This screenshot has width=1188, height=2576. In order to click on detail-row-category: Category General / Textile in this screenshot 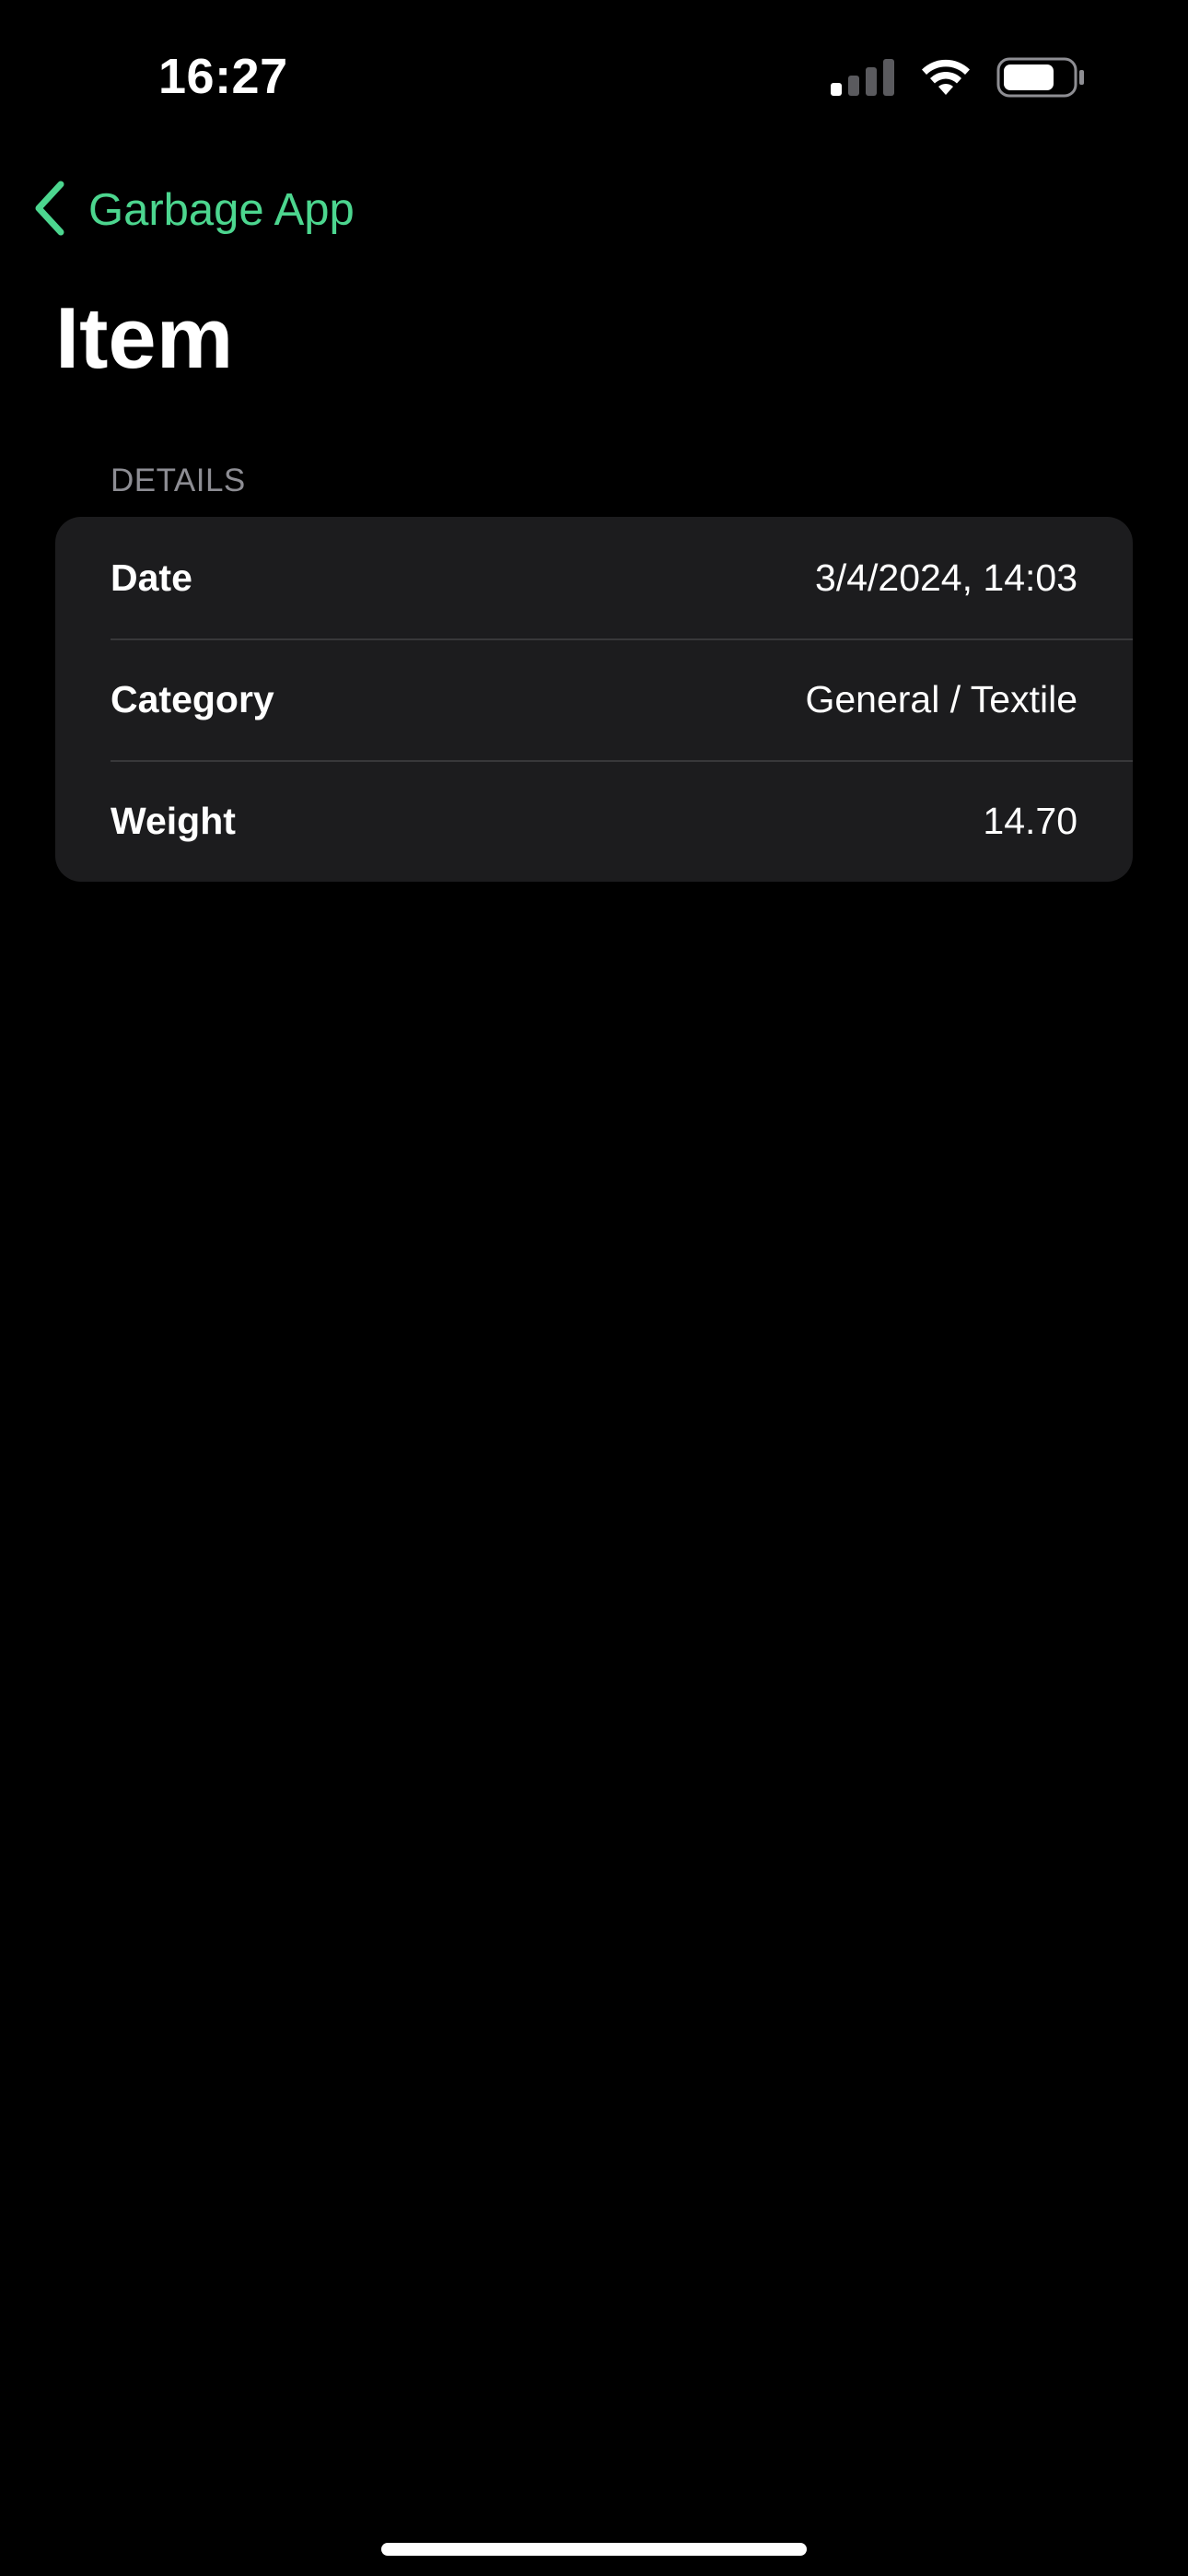, I will do `click(594, 699)`.